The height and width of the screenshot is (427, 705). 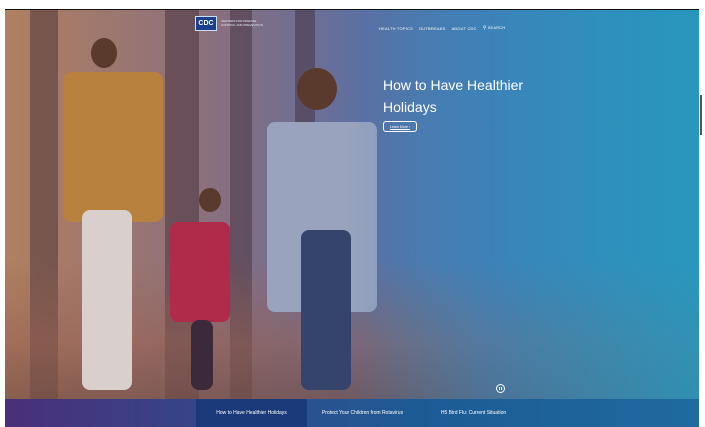 I want to click on learn-more-button: Learn More ›, so click(x=400, y=126).